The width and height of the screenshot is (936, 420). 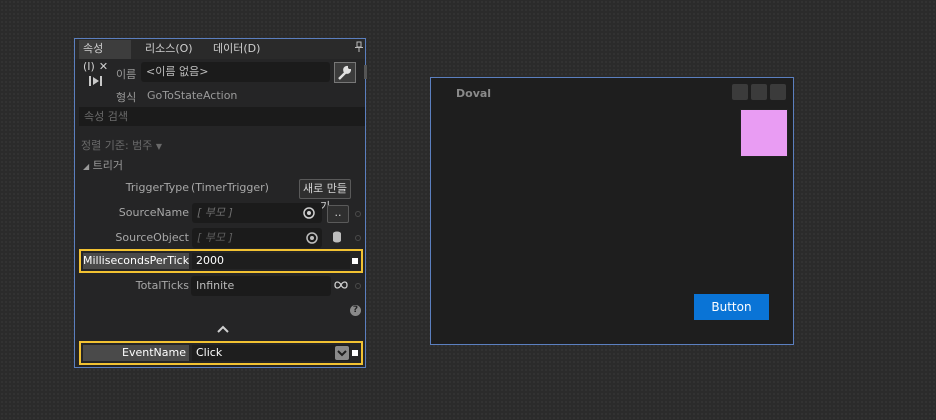 I want to click on tab-resources-label: 리소스(O), so click(x=169, y=48).